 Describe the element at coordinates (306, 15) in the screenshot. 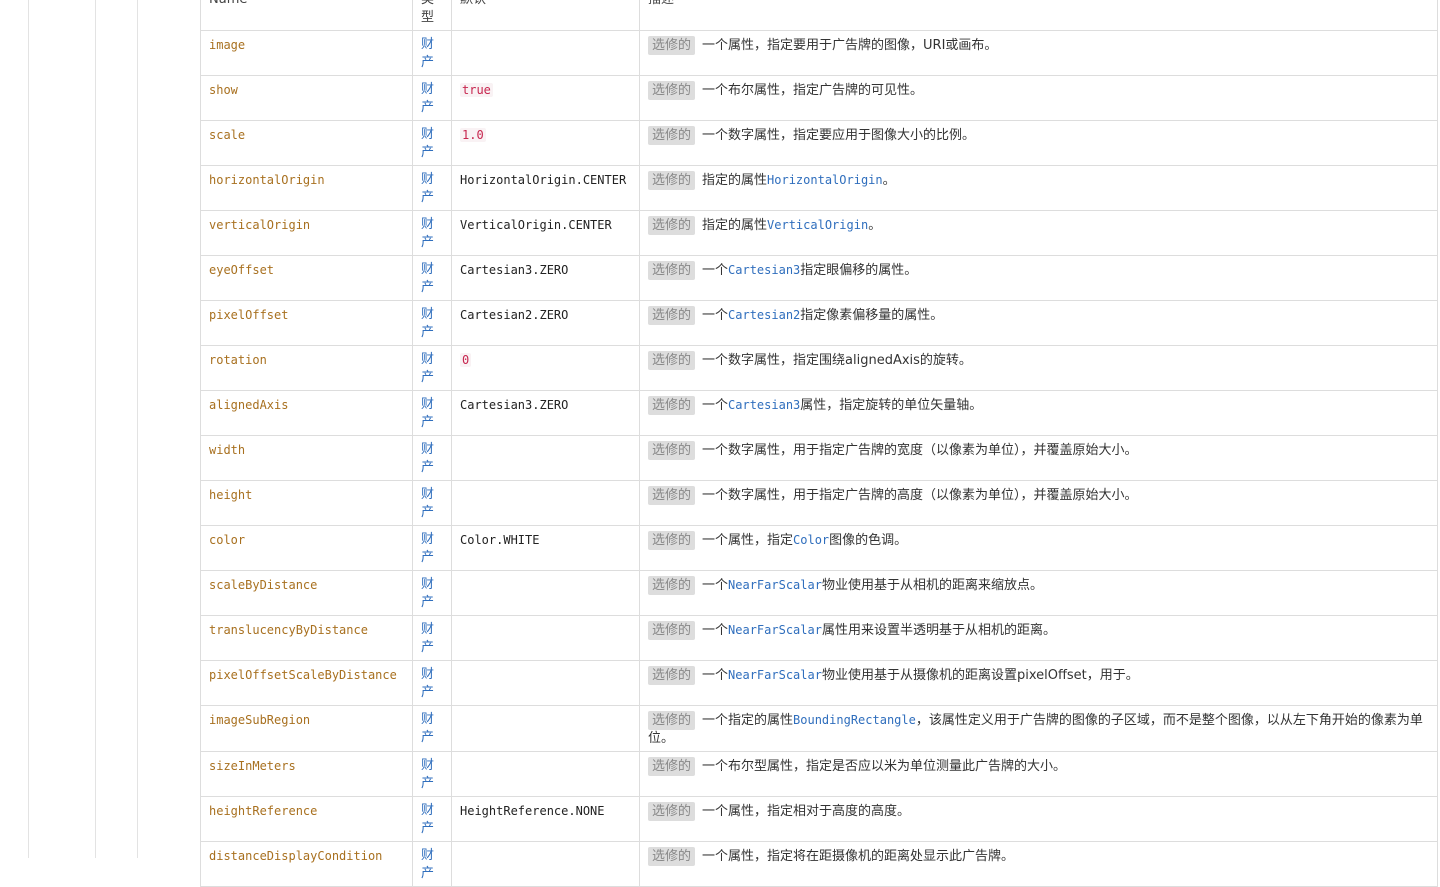

I see `column-header-name: Name` at that location.